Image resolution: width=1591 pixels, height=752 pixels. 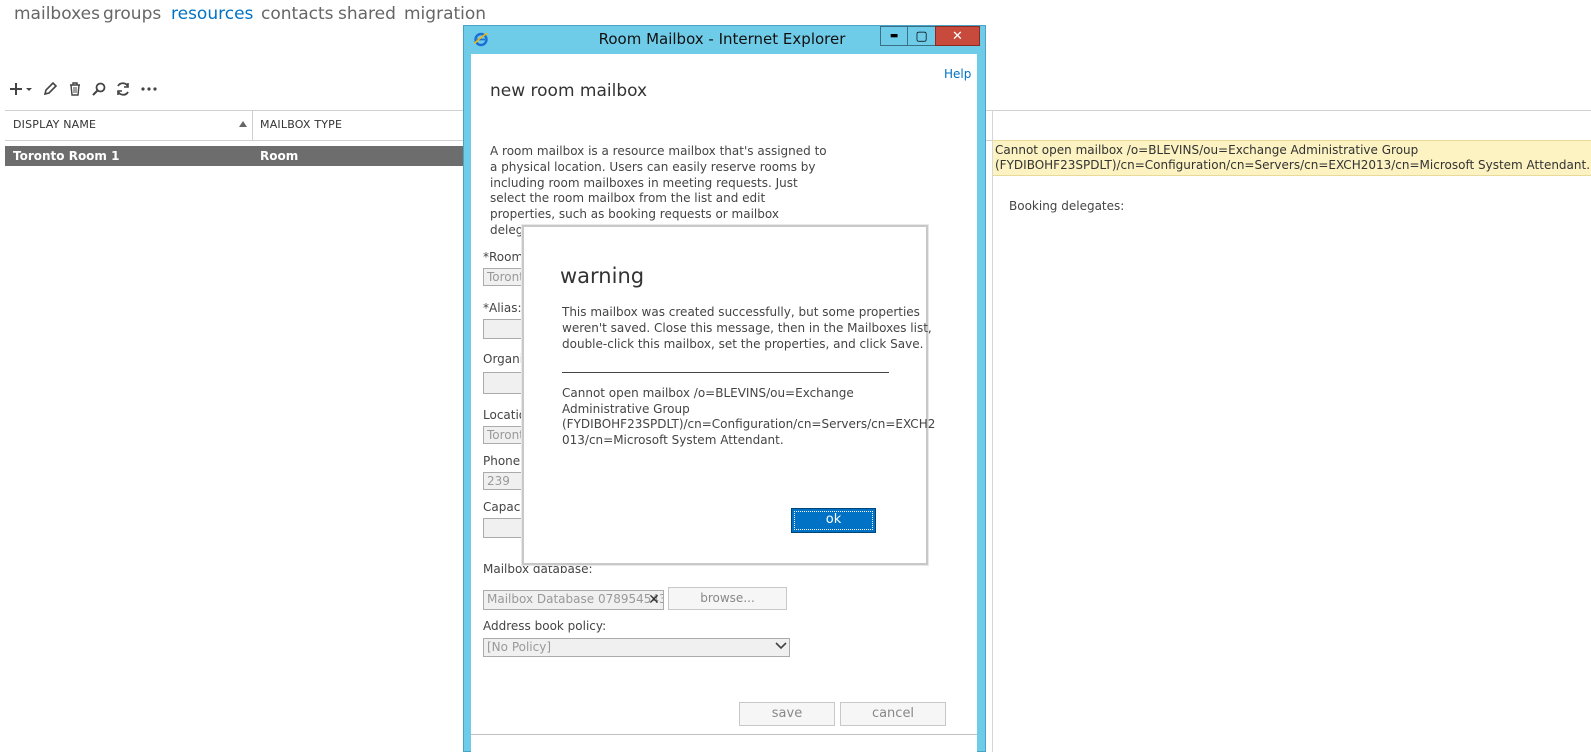 I want to click on minimize-button: ▬, so click(x=894, y=36).